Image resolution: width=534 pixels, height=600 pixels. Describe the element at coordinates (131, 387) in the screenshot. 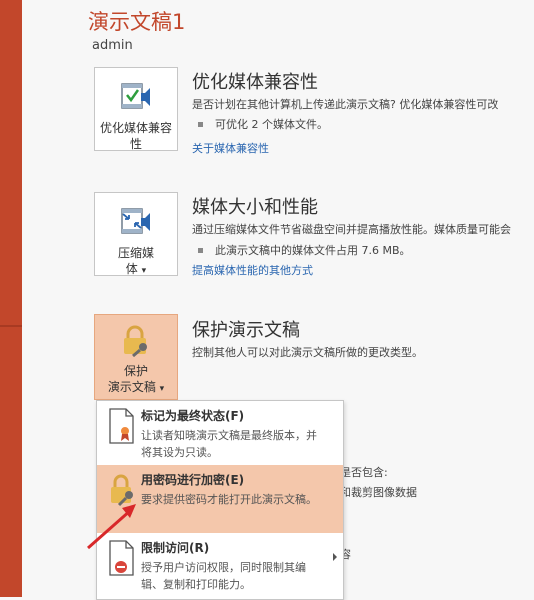

I see `protect-label-2: 演示文稿` at that location.